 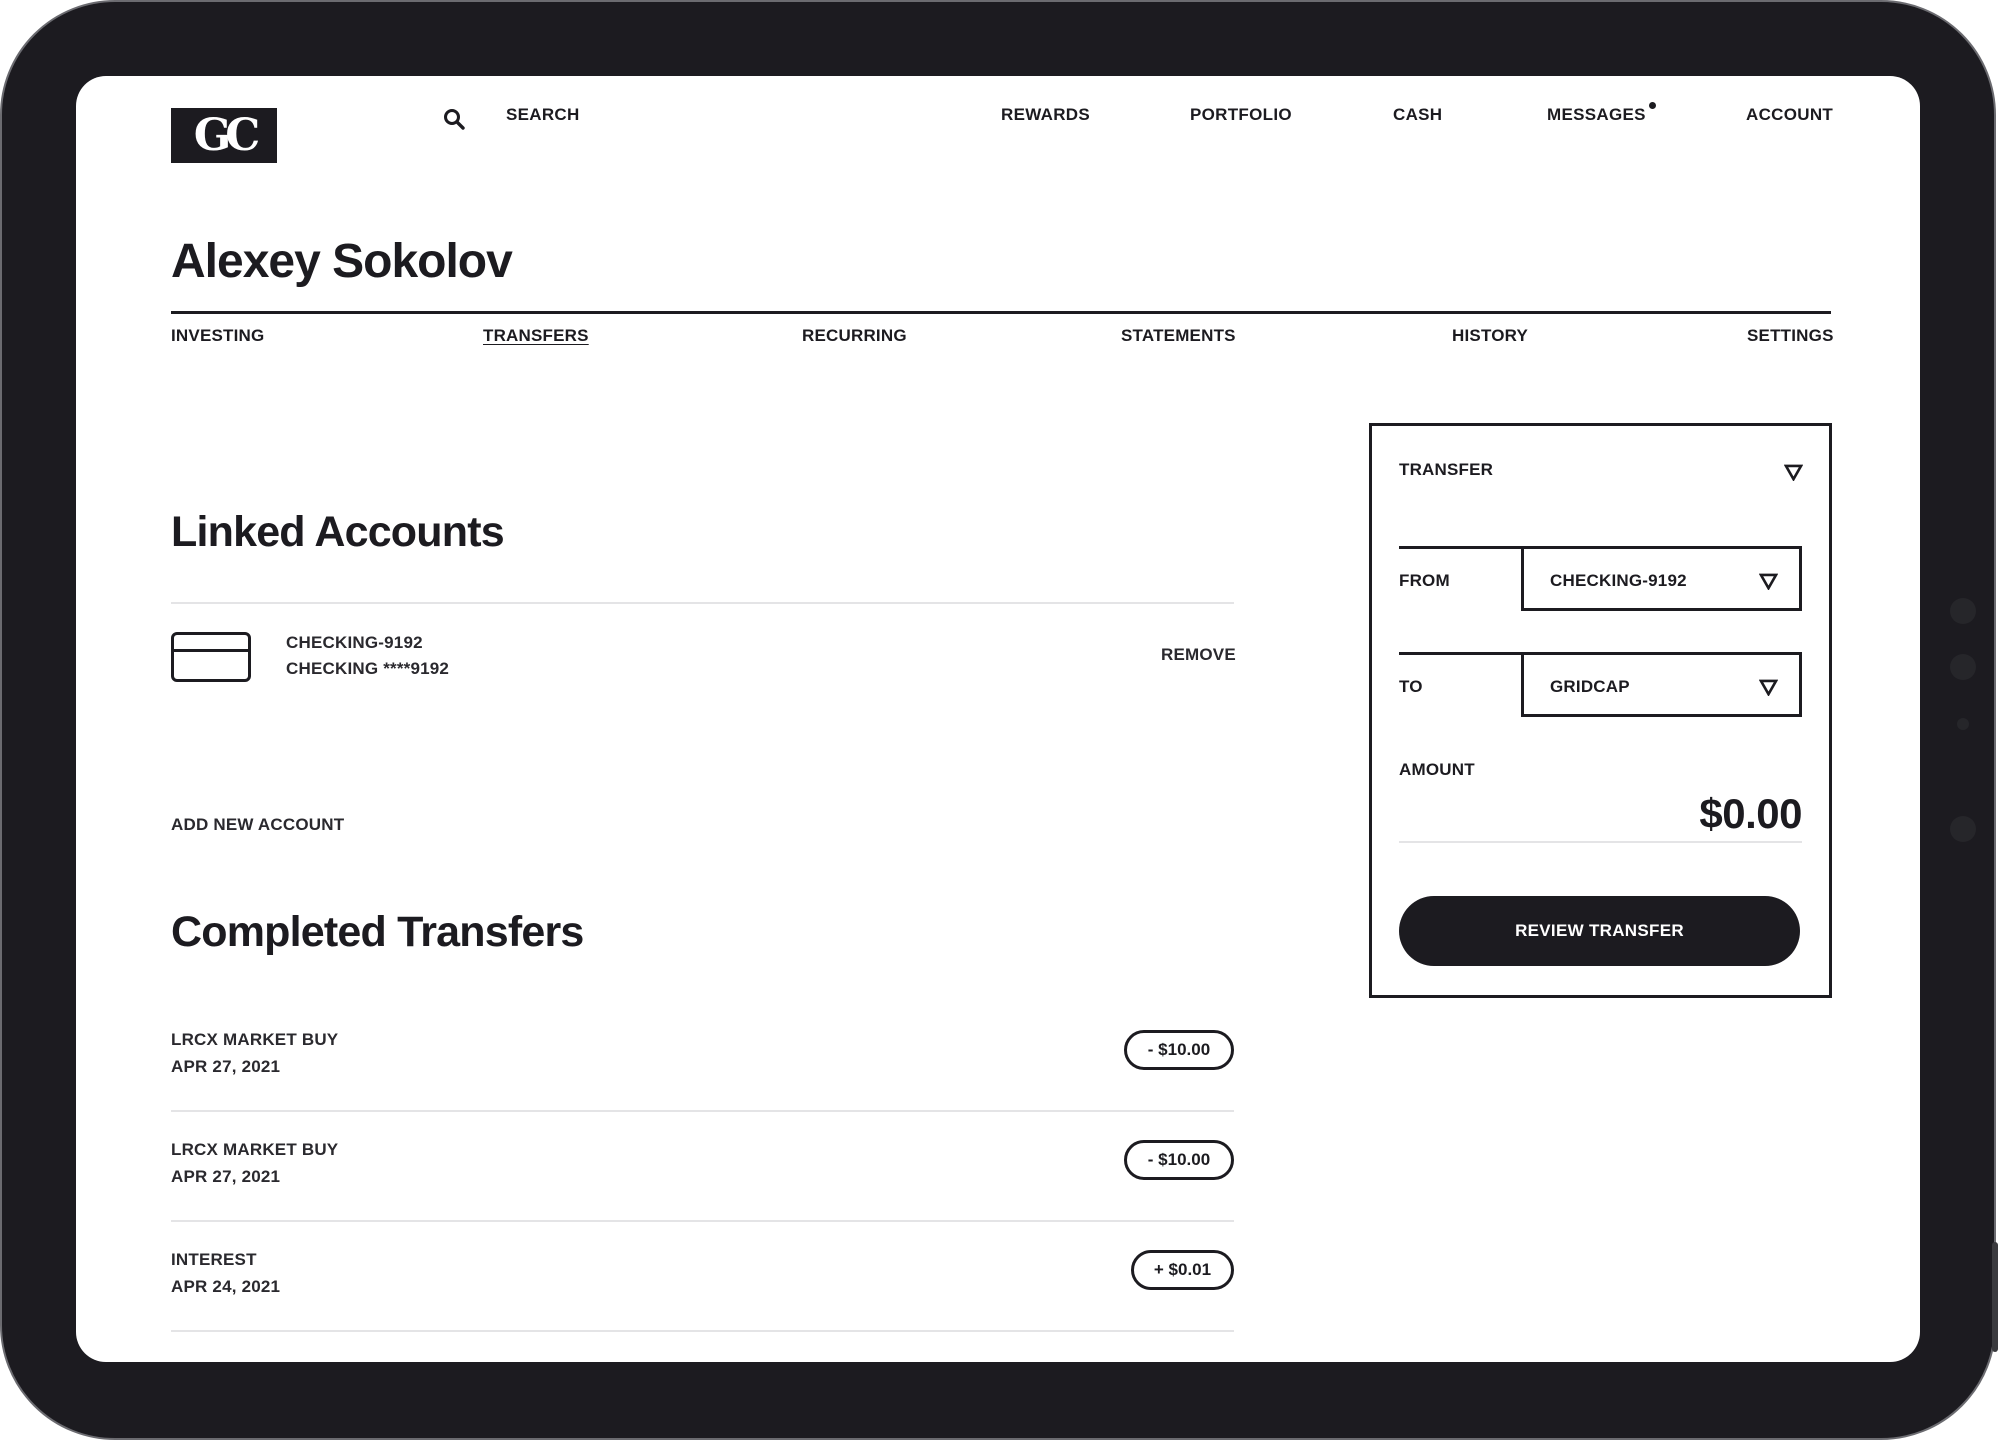 I want to click on gc-logo: GC, so click(x=224, y=135).